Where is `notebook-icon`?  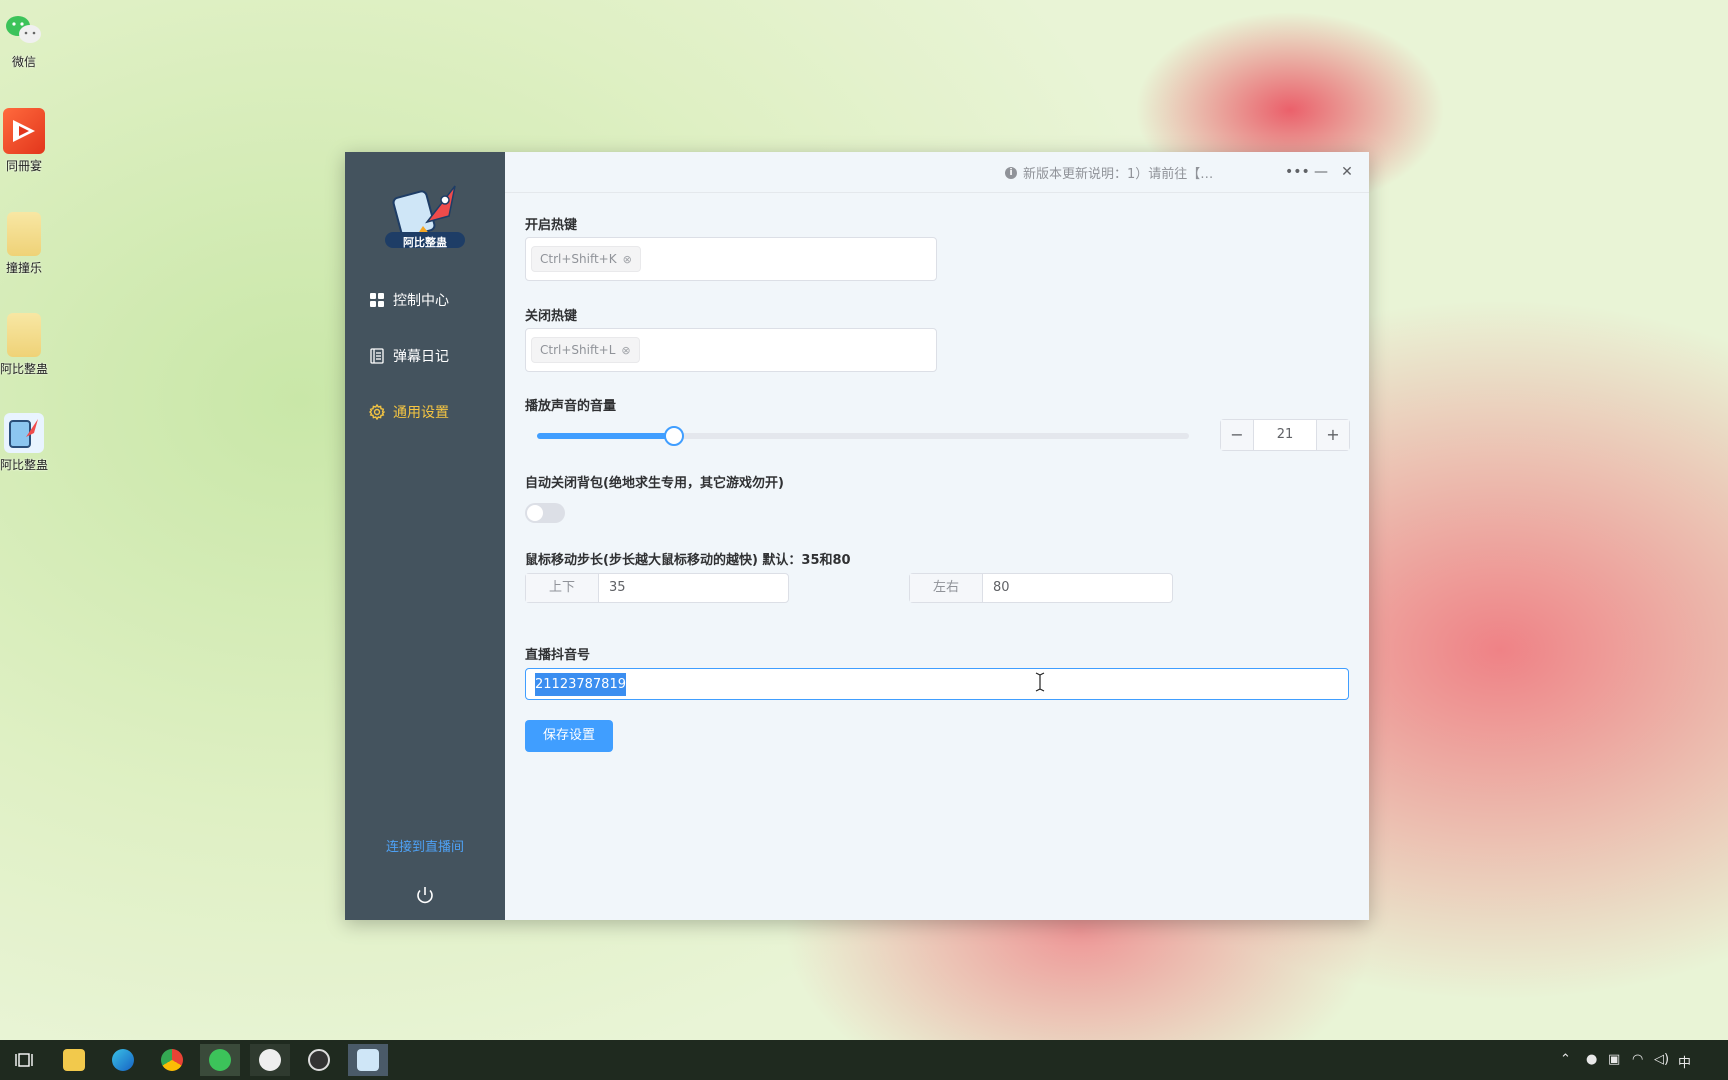
notebook-icon is located at coordinates (377, 356).